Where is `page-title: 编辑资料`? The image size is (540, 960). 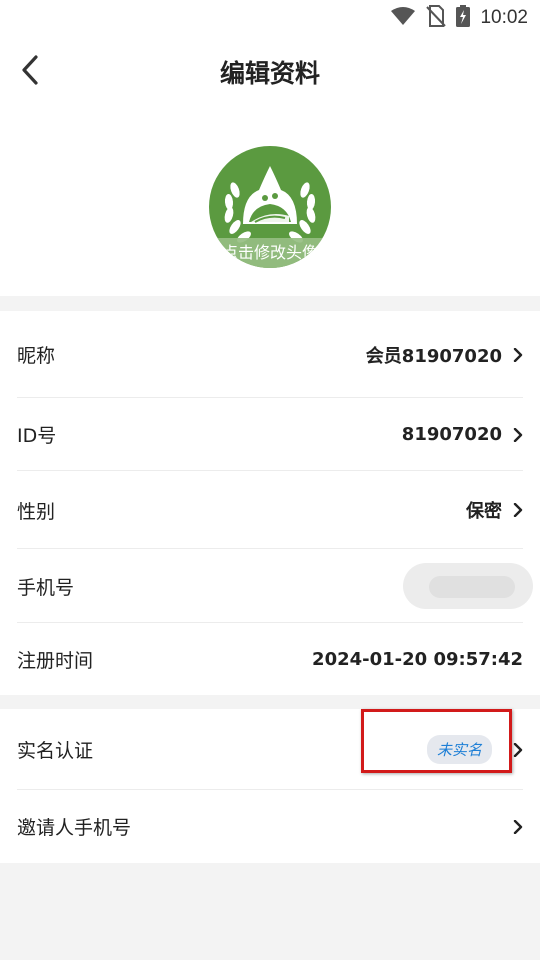 page-title: 编辑资料 is located at coordinates (269, 73).